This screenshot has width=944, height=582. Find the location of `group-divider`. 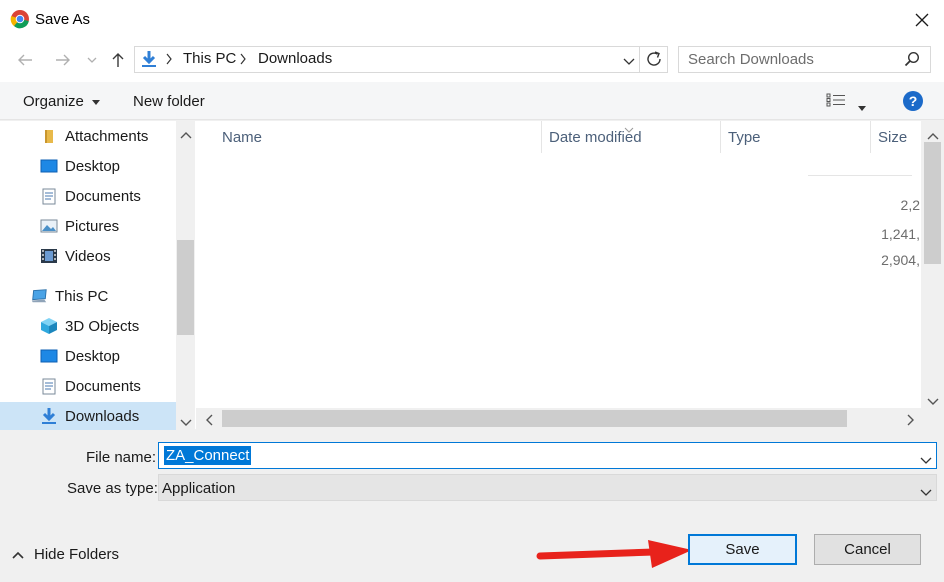

group-divider is located at coordinates (860, 175).